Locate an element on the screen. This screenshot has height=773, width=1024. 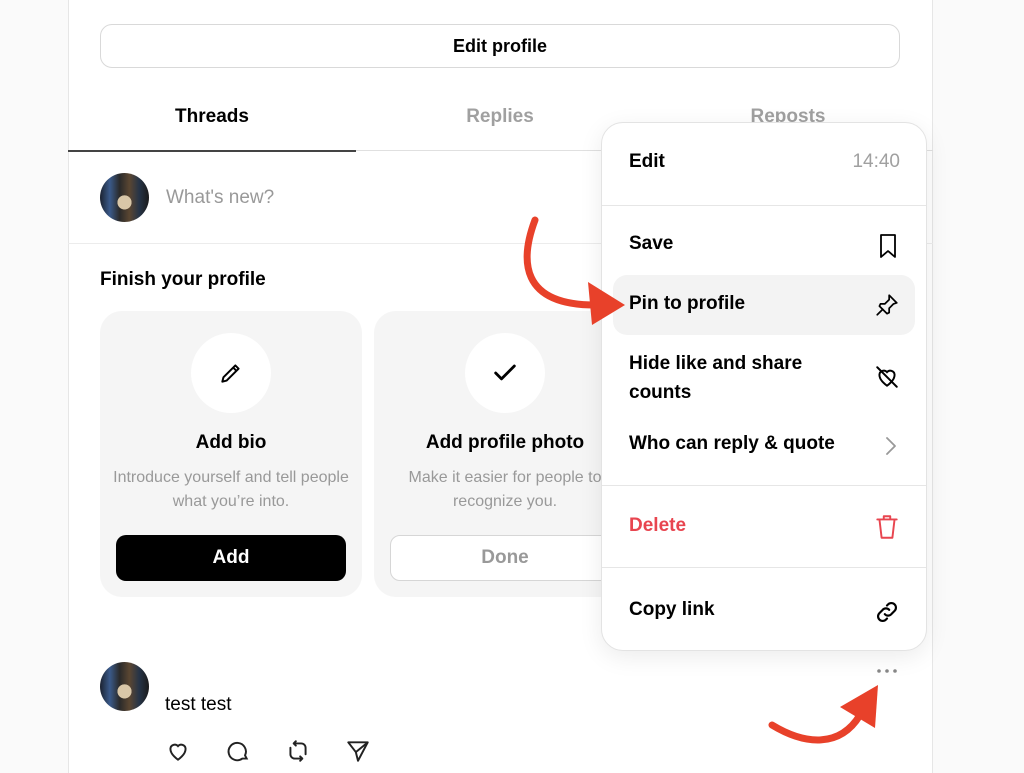
share-icon is located at coordinates (358, 751).